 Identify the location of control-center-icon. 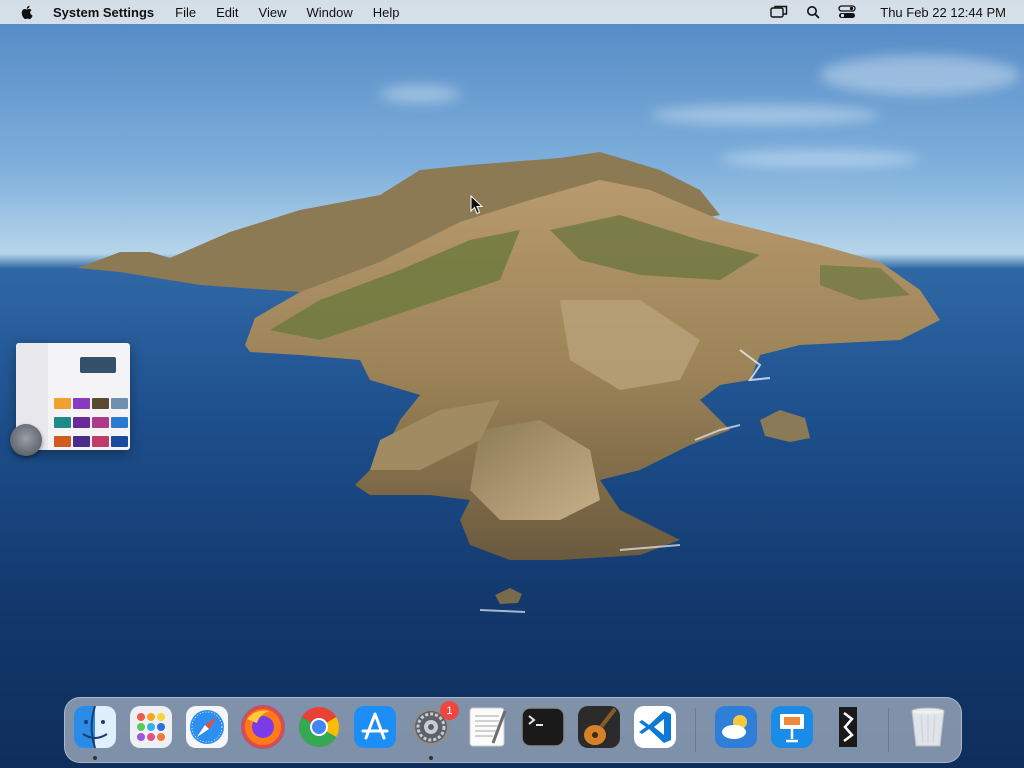
(847, 12).